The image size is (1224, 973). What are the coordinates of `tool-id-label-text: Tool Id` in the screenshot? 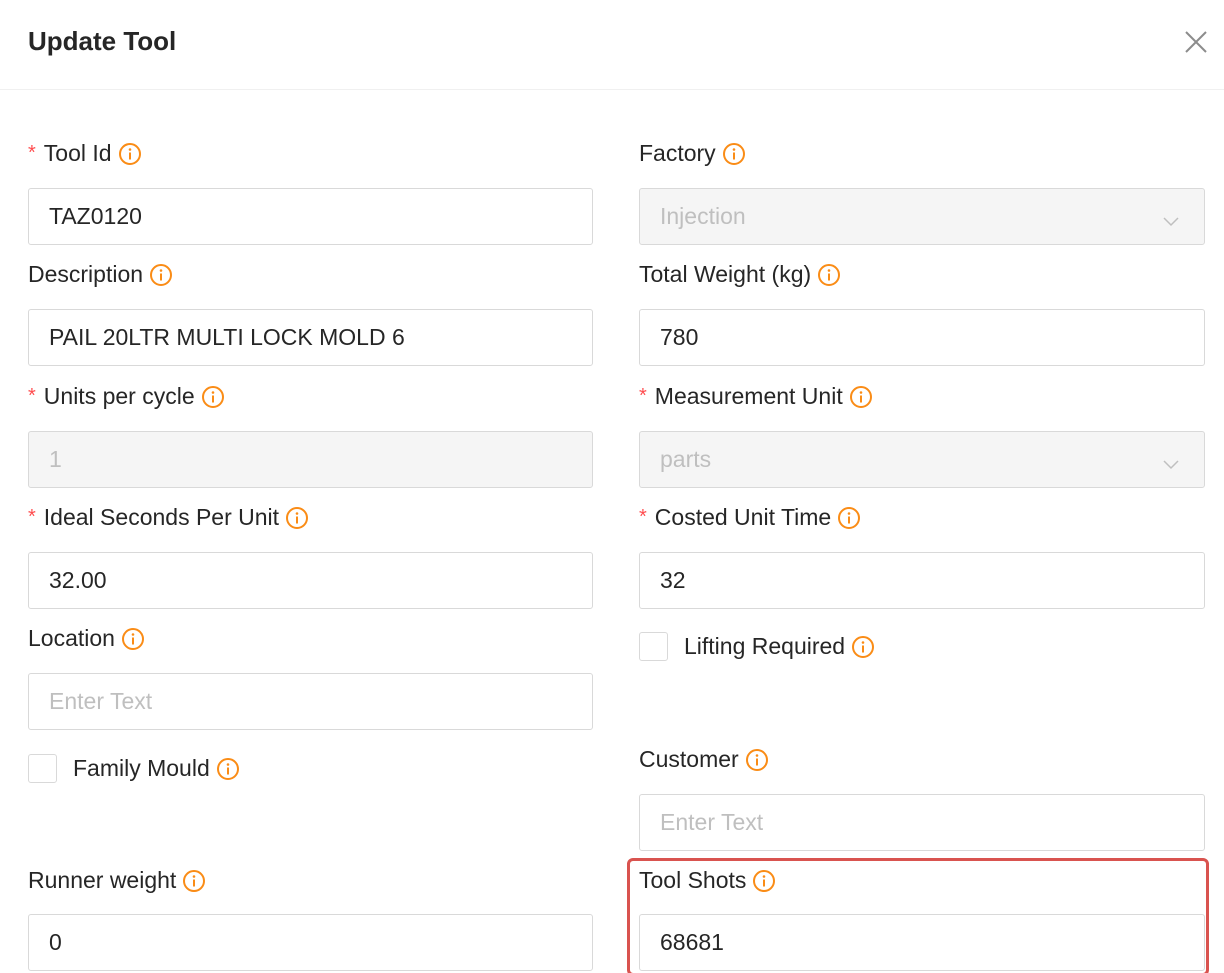 It's located at (77, 153).